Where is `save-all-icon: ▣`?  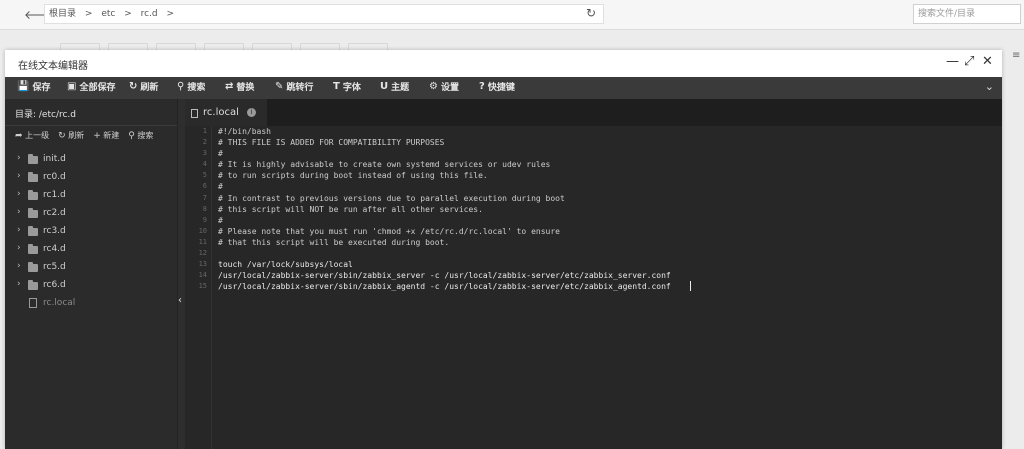
save-all-icon: ▣ is located at coordinates (72, 86).